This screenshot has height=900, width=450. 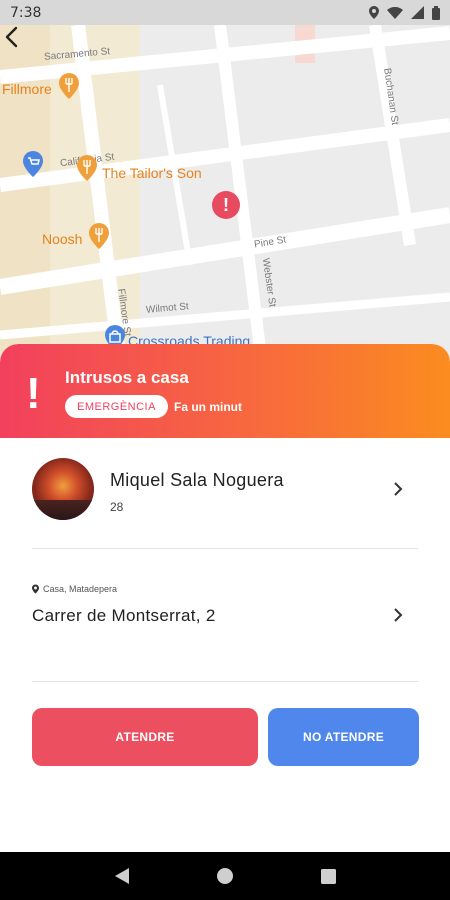 What do you see at coordinates (417, 12) in the screenshot?
I see `signal-icon` at bounding box center [417, 12].